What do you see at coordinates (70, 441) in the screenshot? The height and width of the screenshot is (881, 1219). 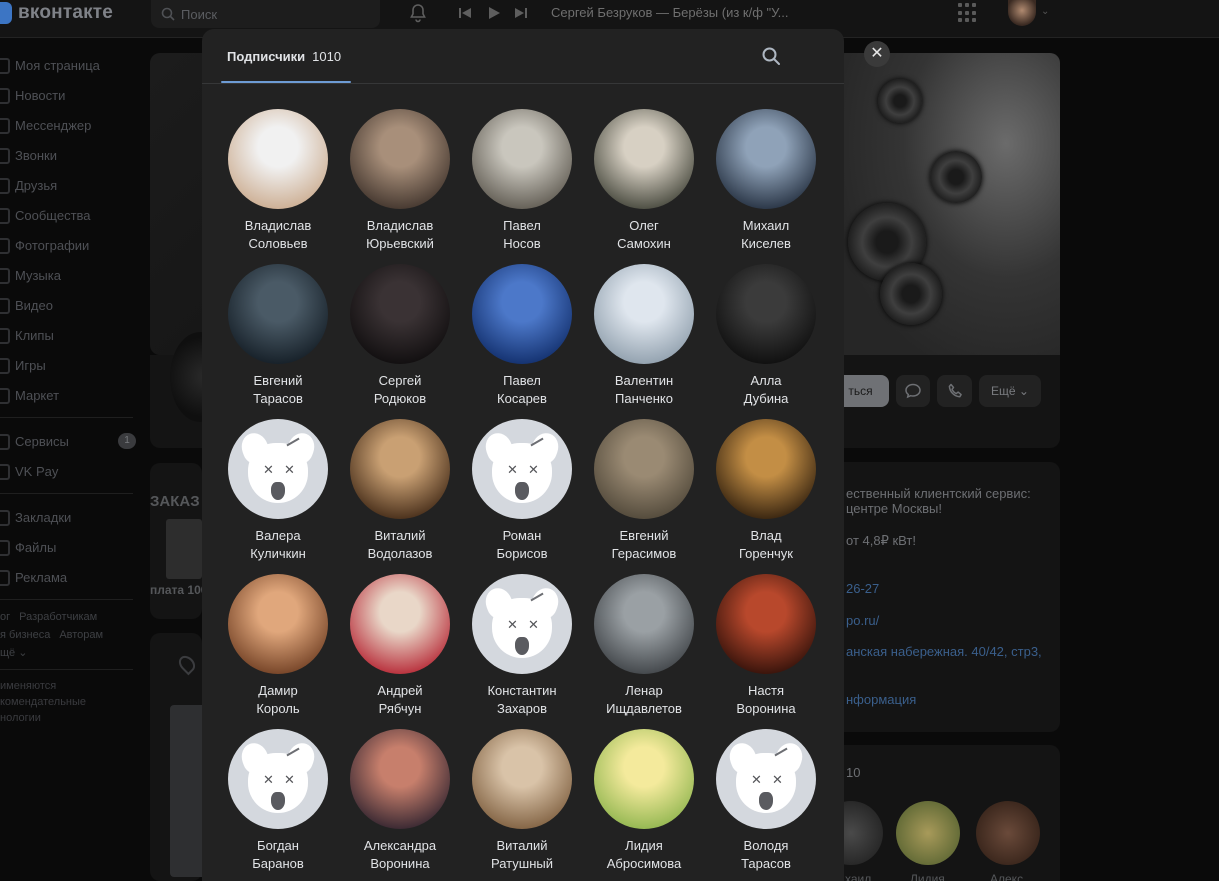 I see `sidebar-item-services: Сервисы 1` at bounding box center [70, 441].